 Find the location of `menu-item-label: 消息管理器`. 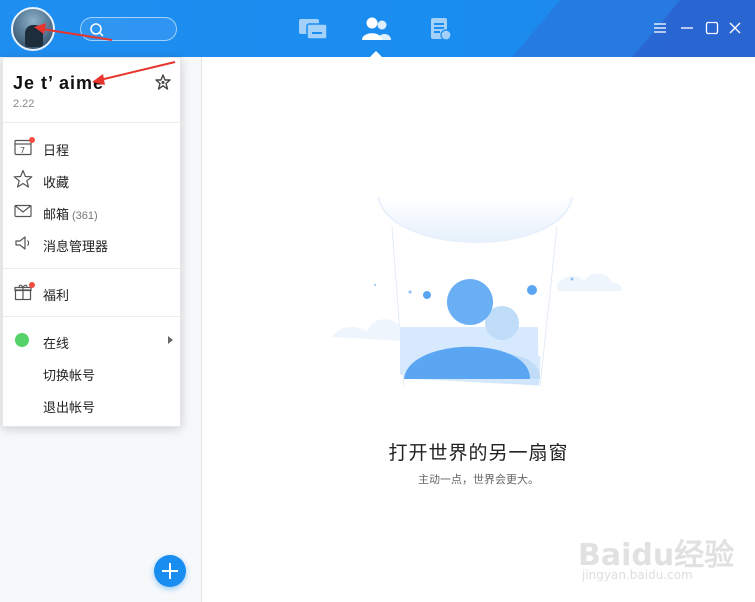

menu-item-label: 消息管理器 is located at coordinates (76, 246).